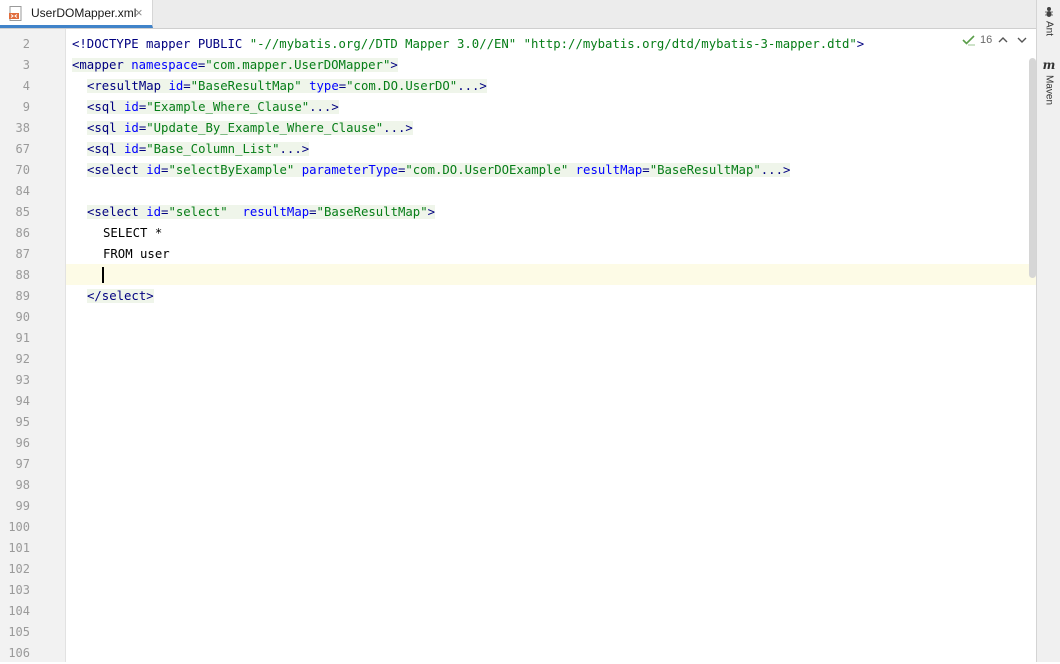  I want to click on ant-tool-button: Ant, so click(1049, 21).